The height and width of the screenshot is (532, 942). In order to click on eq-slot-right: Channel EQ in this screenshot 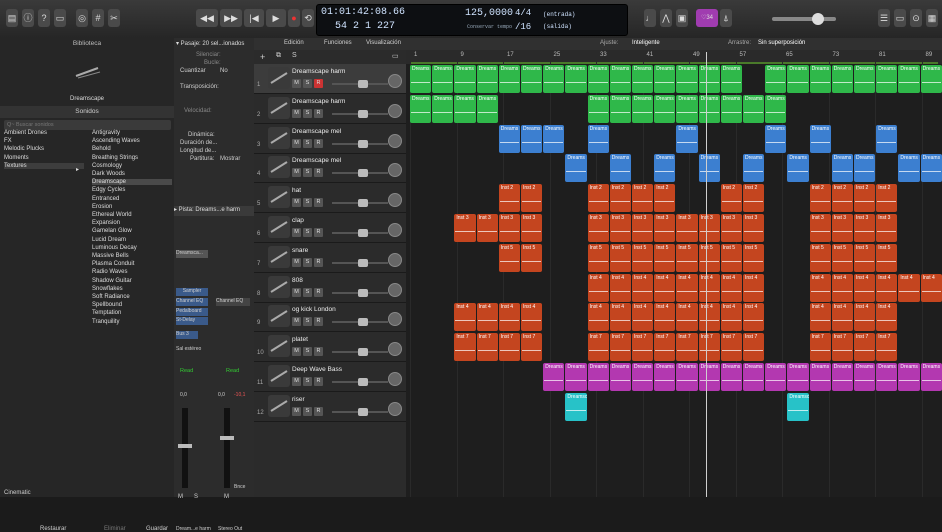, I will do `click(233, 302)`.